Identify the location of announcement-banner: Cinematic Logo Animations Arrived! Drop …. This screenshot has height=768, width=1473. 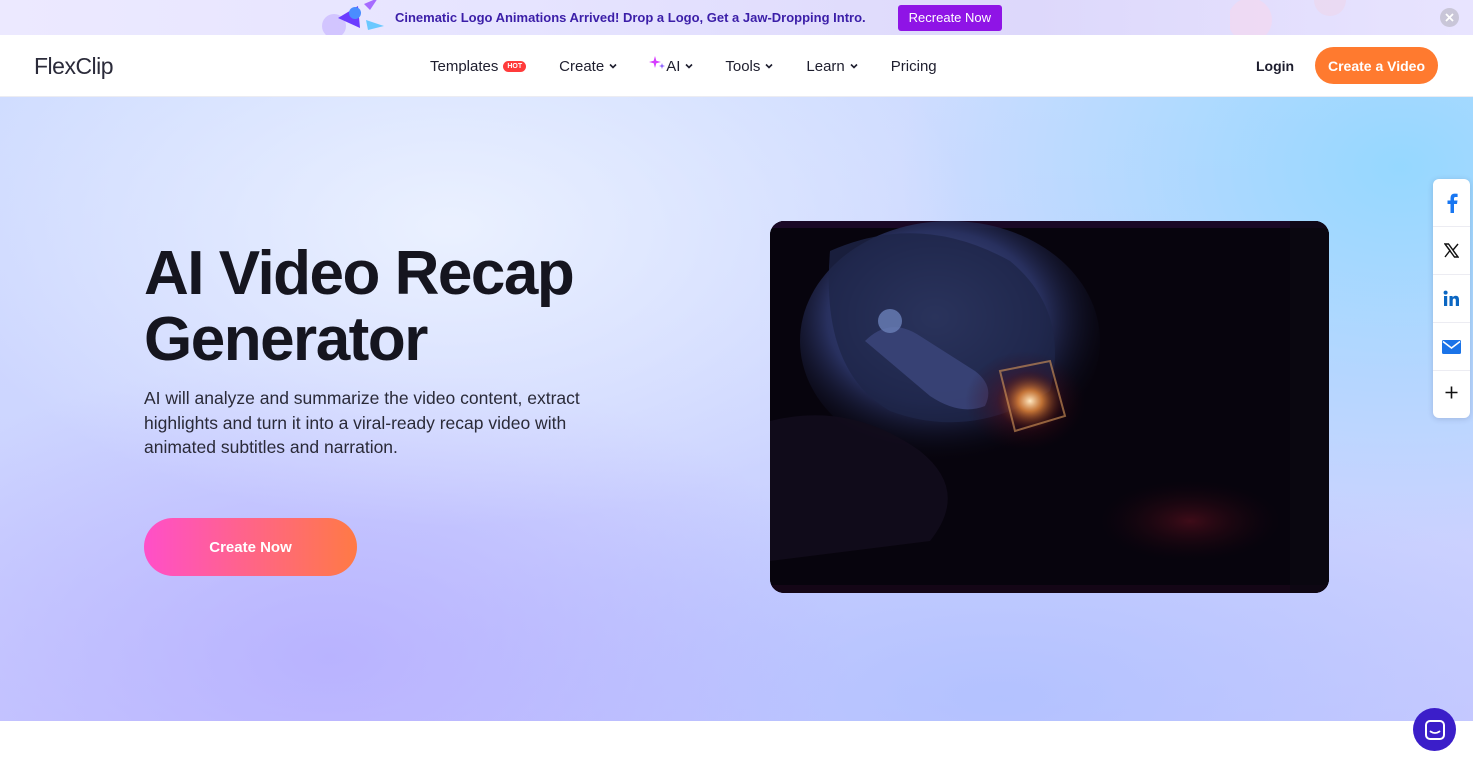
(736, 17).